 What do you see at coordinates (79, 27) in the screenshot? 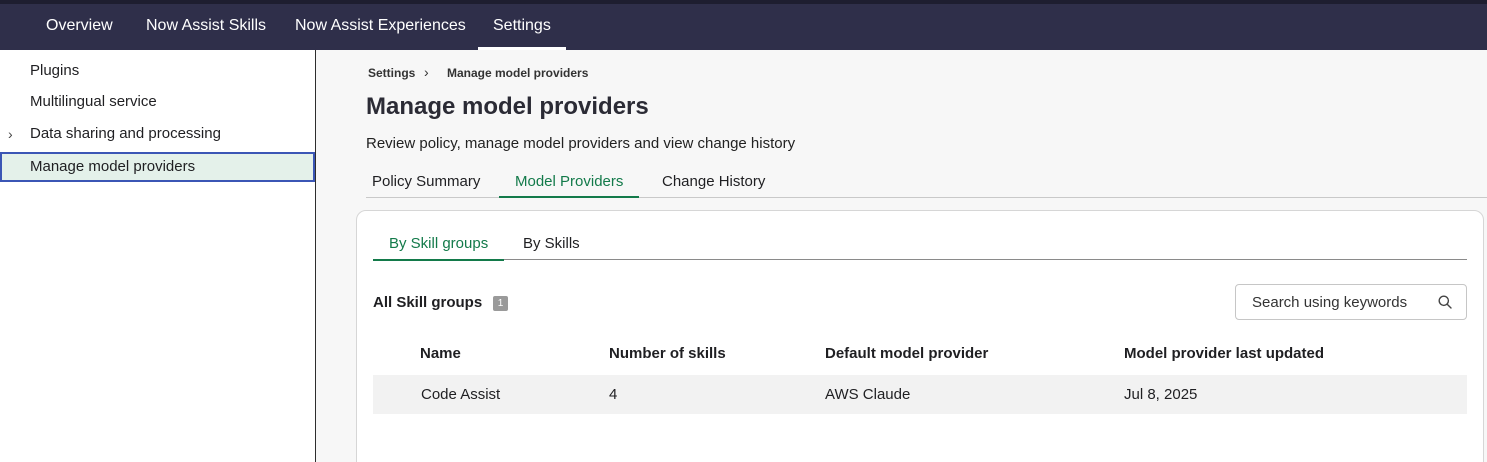
I see `topnav-overview: Overview` at bounding box center [79, 27].